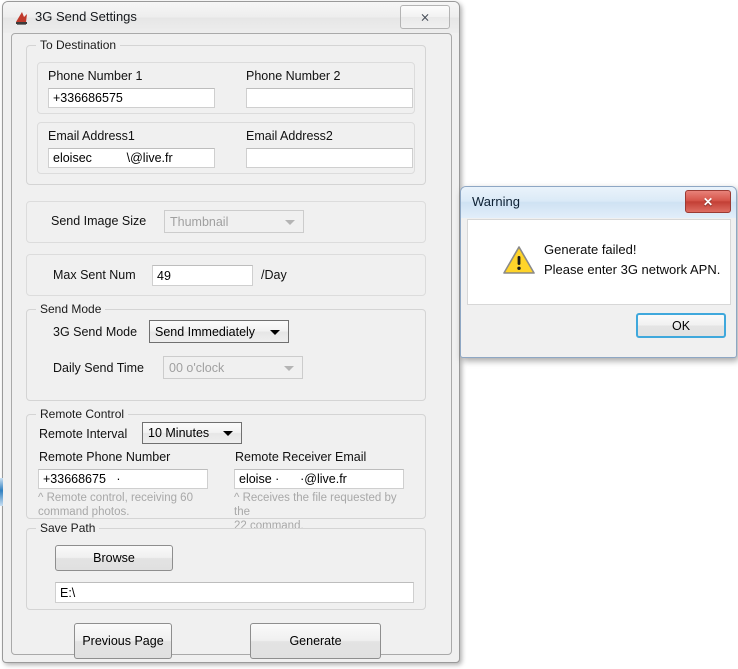 Image resolution: width=738 pixels, height=669 pixels. I want to click on send-image-size-panel: Send Image Size Thumbnail, so click(226, 222).